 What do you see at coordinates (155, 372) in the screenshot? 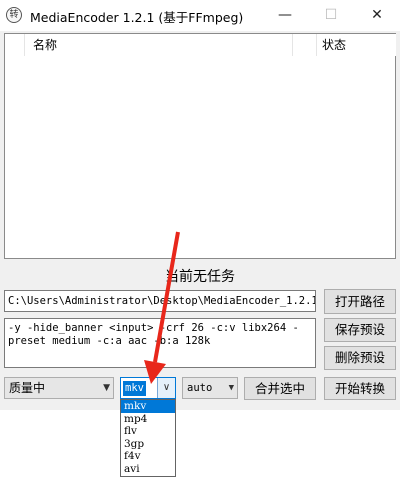
I see `annotation-arrow-head` at bounding box center [155, 372].